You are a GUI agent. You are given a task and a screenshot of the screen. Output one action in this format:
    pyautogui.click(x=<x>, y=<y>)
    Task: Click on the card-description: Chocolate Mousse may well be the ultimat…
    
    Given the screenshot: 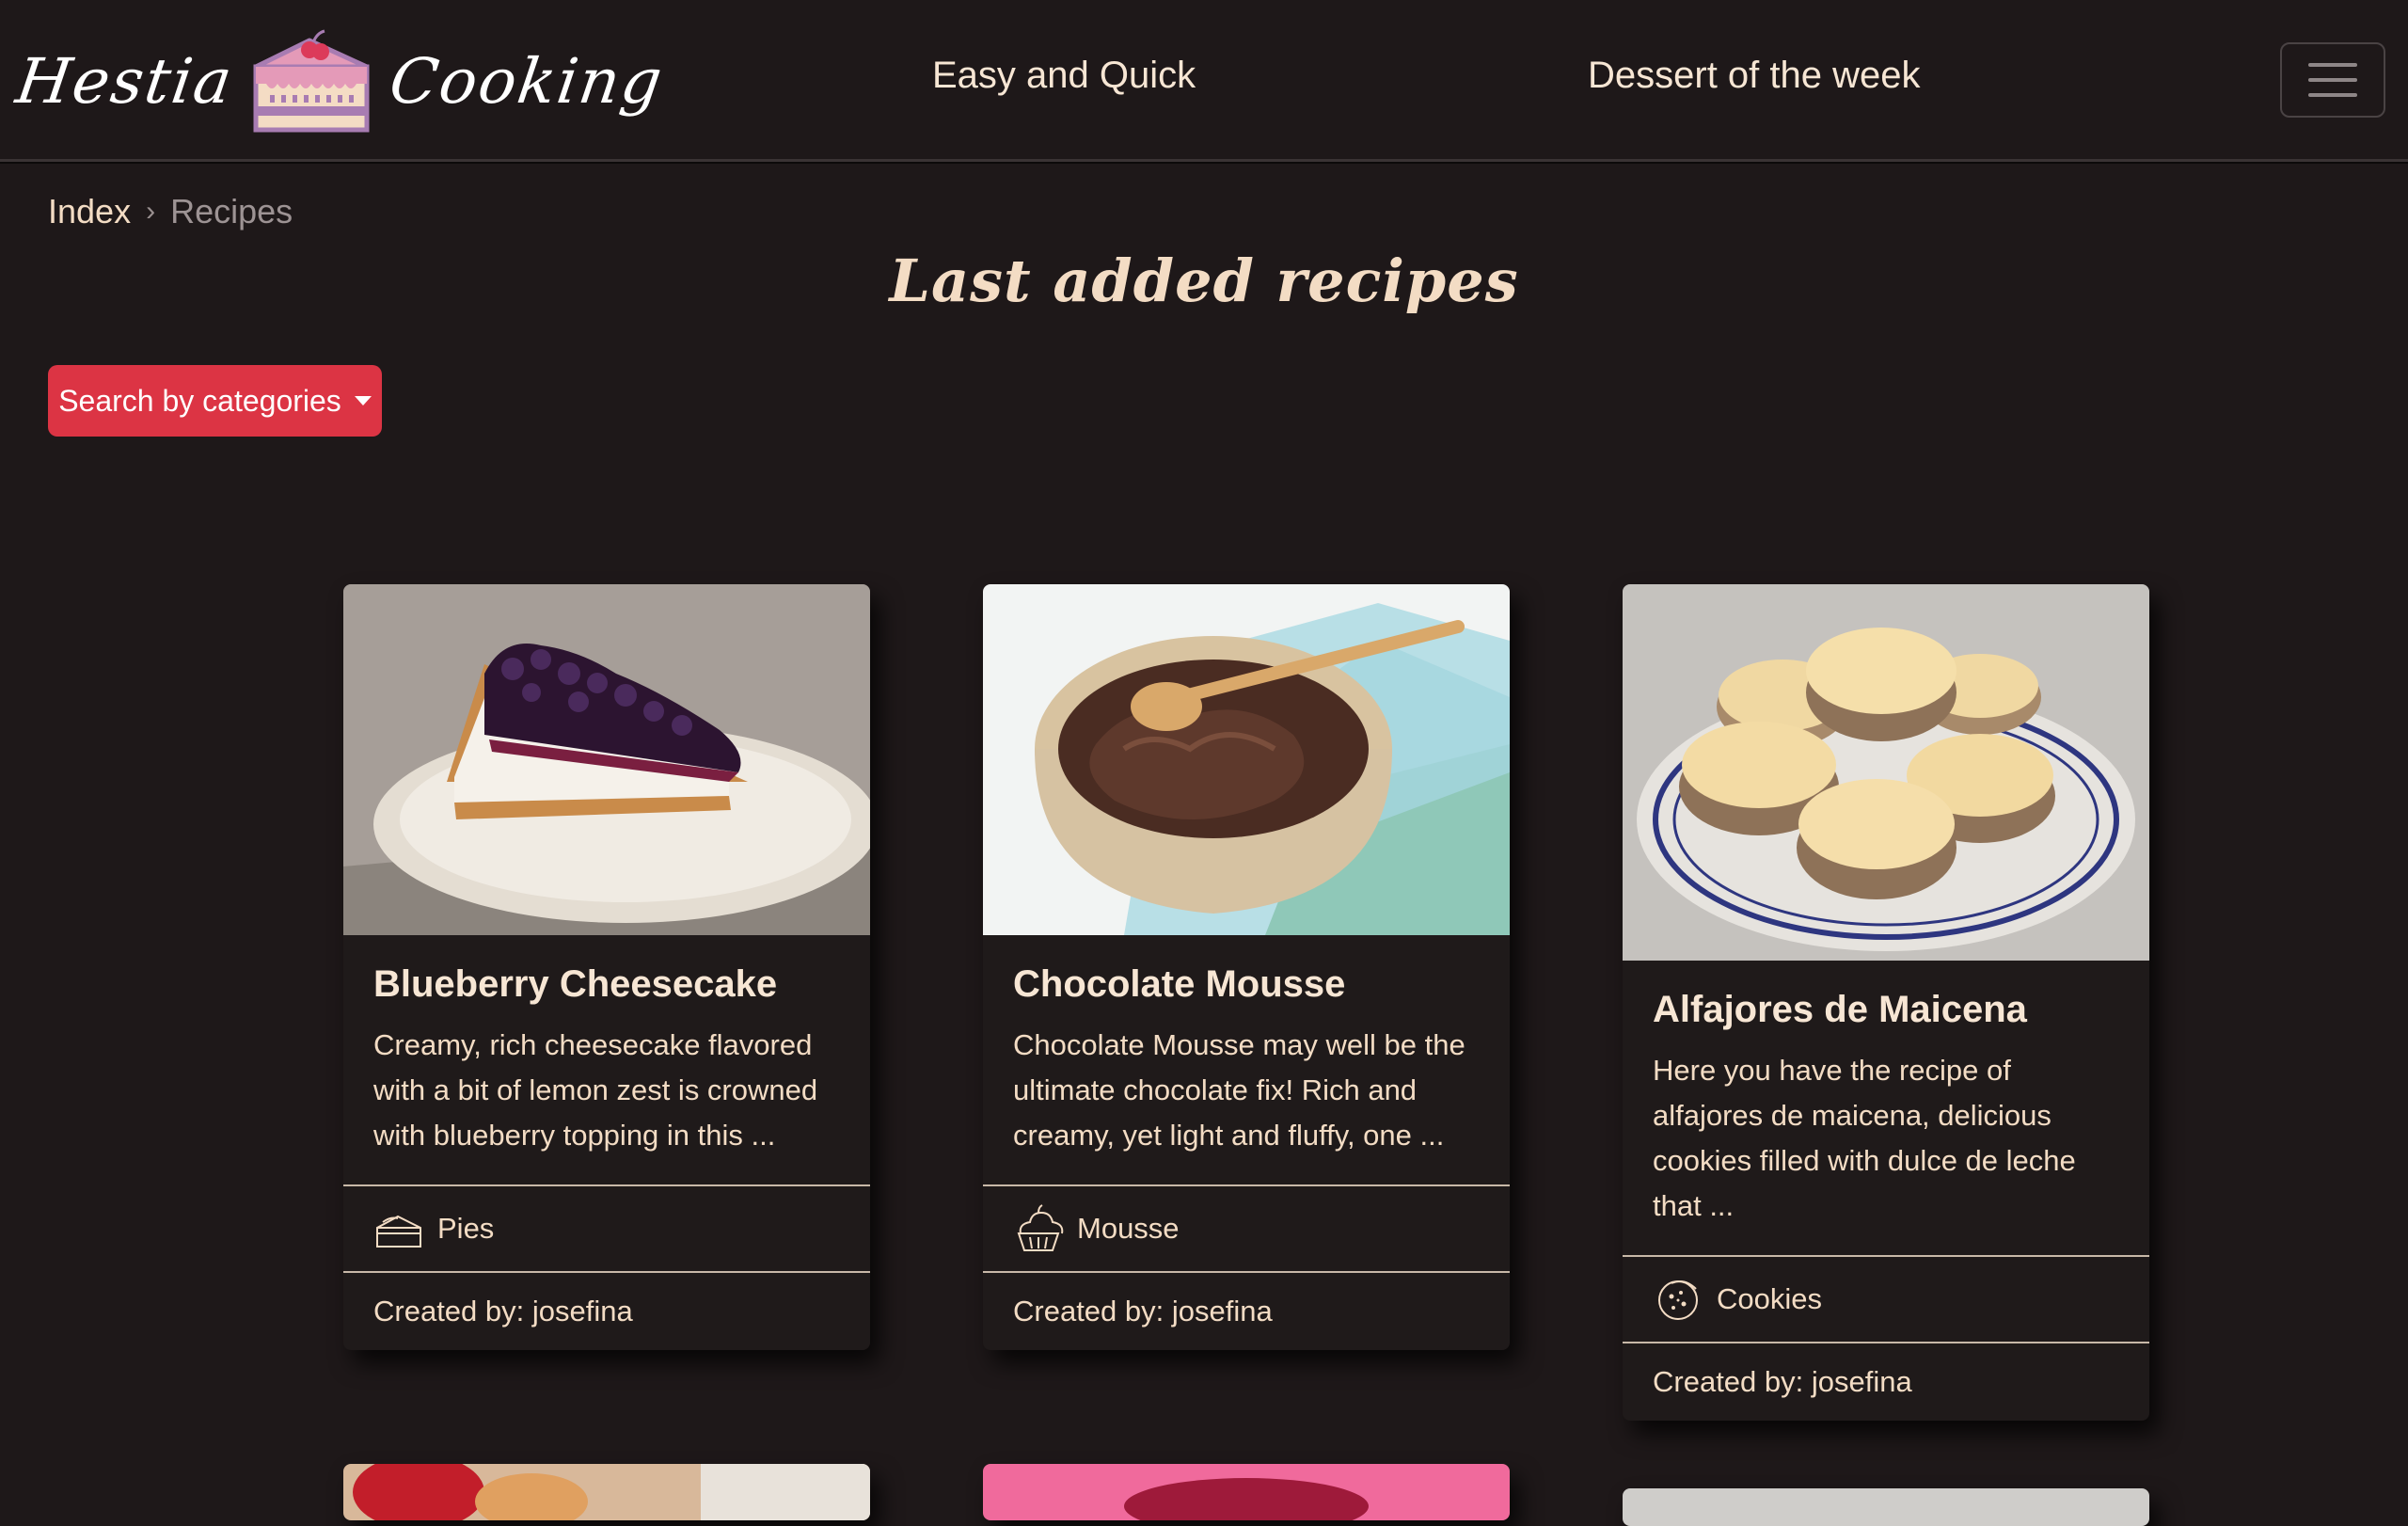 What is the action you would take?
    pyautogui.click(x=1239, y=1090)
    